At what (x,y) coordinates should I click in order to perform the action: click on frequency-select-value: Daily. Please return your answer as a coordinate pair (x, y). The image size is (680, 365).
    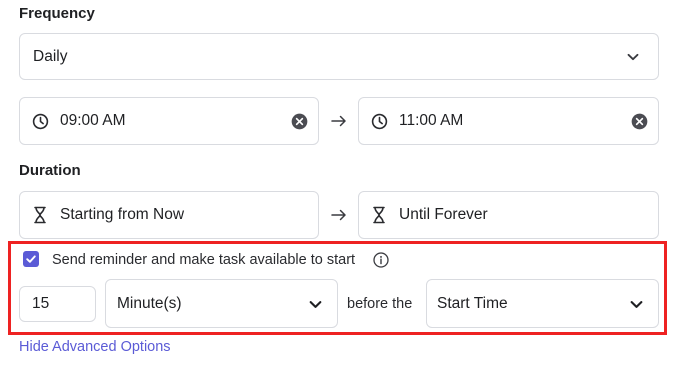
    Looking at the image, I should click on (50, 56).